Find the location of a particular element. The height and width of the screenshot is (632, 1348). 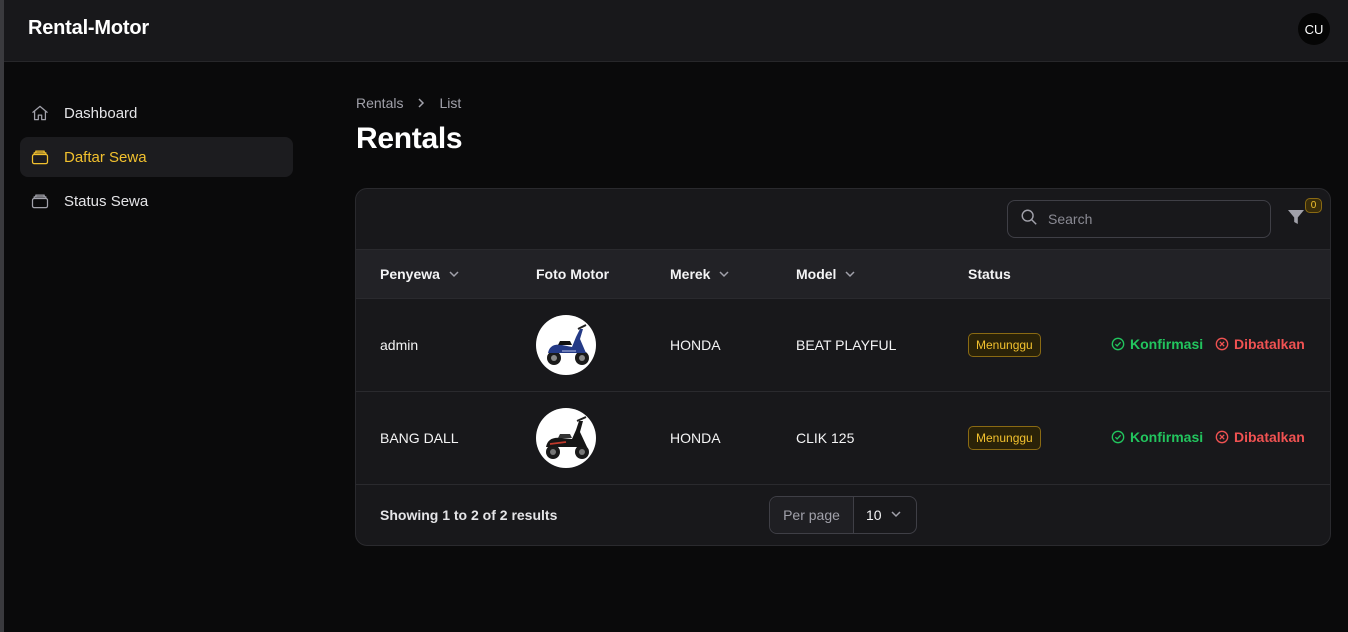

per-page-dropdown: 10 is located at coordinates (885, 515).